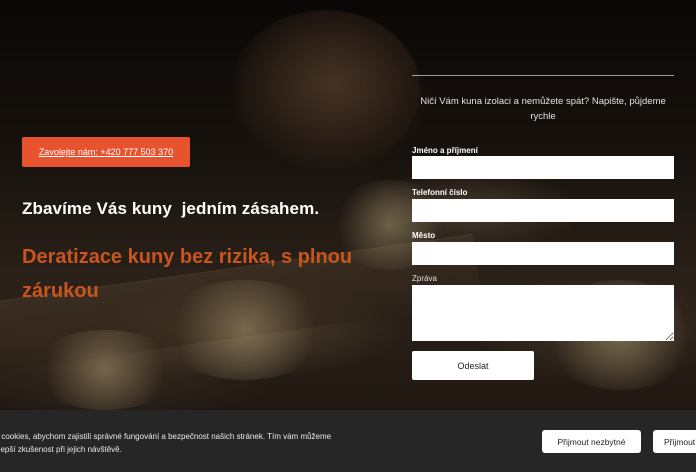 The image size is (696, 472). I want to click on submit-button: Odeslat, so click(473, 365).